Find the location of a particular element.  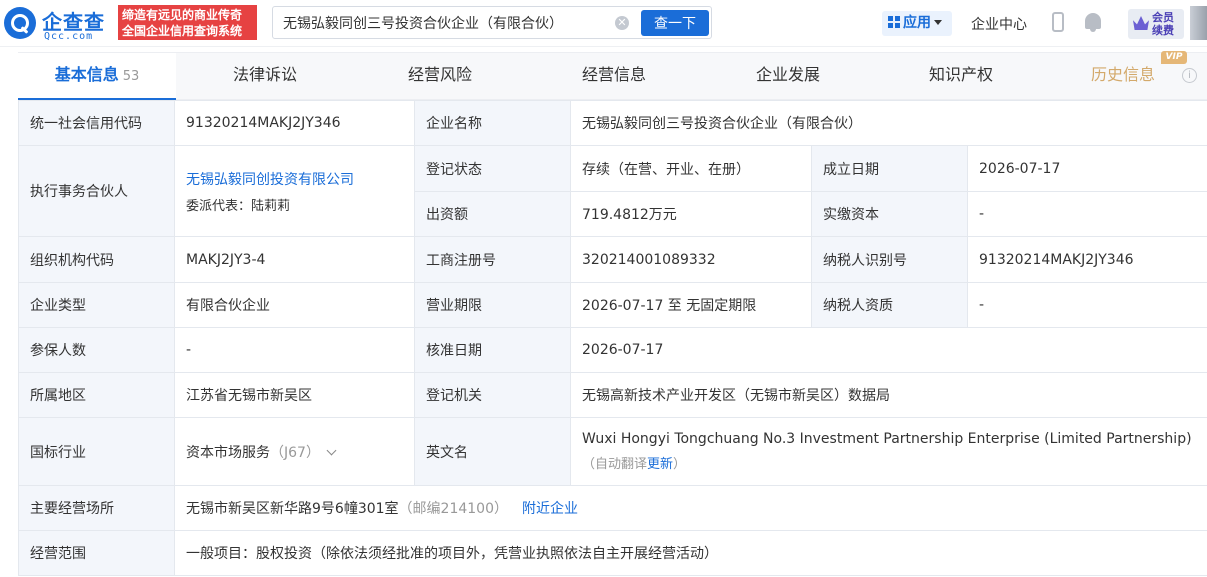

tab-history: 历史信息 is located at coordinates (1123, 76).